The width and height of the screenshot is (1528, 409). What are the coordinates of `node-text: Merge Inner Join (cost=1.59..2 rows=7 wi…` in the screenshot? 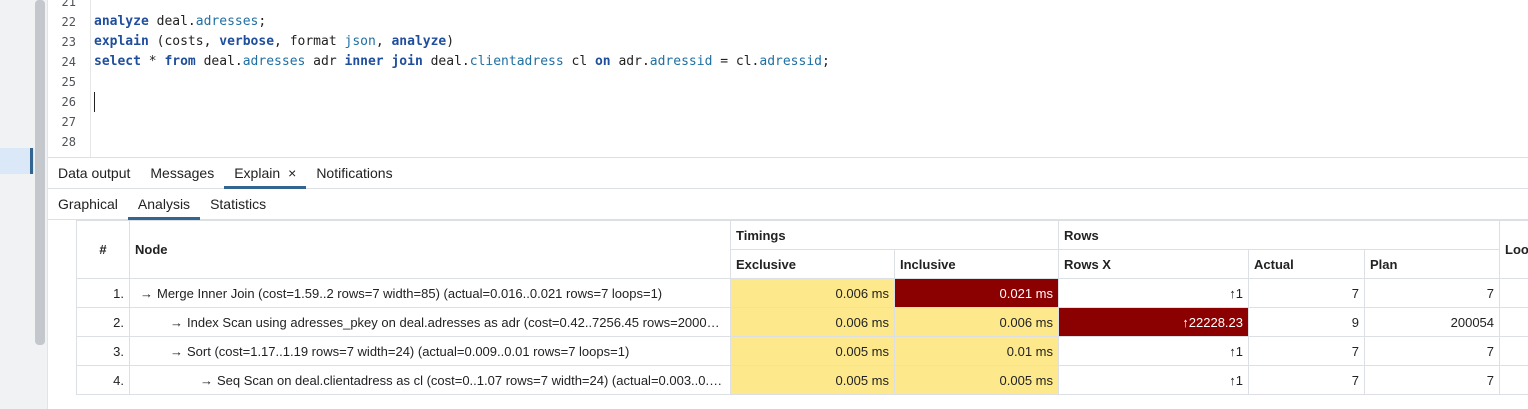 It's located at (410, 293).